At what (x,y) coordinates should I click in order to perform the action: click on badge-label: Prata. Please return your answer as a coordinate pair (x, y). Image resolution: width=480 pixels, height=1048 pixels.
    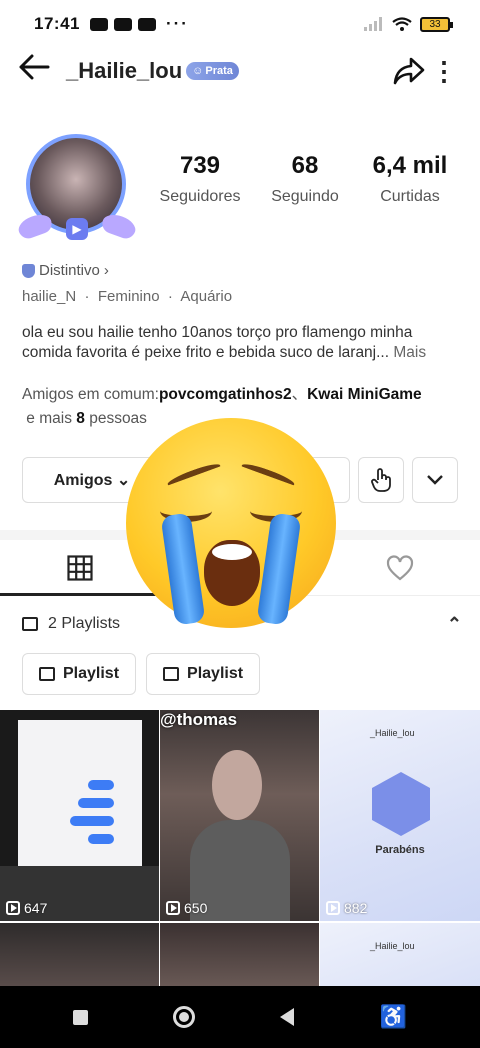
    Looking at the image, I should click on (219, 71).